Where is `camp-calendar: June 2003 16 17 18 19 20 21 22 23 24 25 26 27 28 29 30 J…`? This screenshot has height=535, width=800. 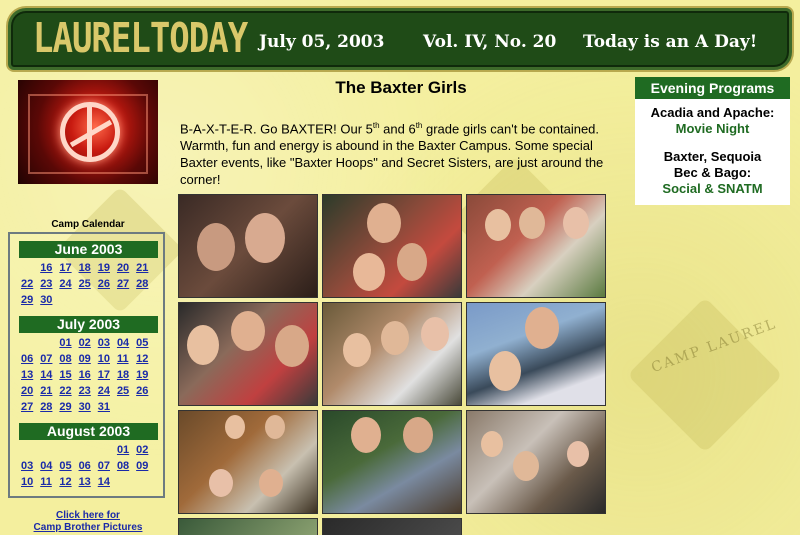
camp-calendar: June 2003 16 17 18 19 20 21 22 23 24 25 26 27 28 29 30 J… is located at coordinates (86, 365).